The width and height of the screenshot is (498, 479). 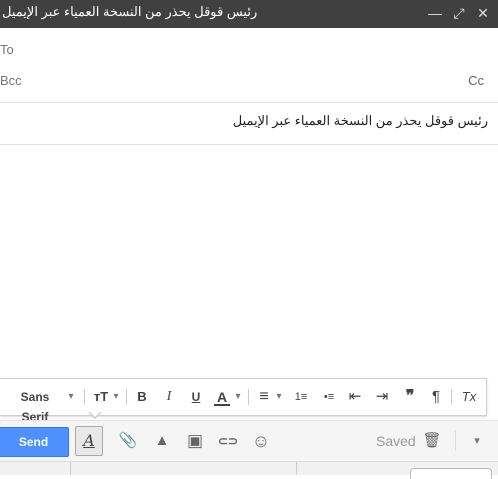 What do you see at coordinates (477, 441) in the screenshot?
I see `more-options-icon: ▾` at bounding box center [477, 441].